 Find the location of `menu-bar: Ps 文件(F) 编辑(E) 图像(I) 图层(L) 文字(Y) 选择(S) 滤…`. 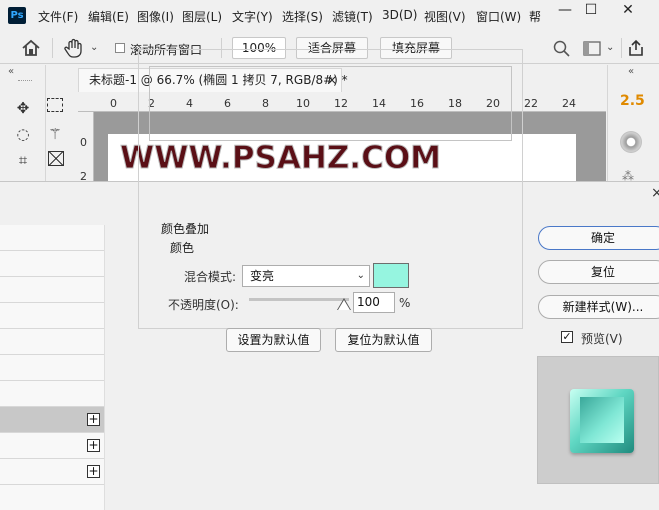

menu-bar: Ps 文件(F) 编辑(E) 图像(I) 图层(L) 文字(Y) 选择(S) 滤… is located at coordinates (329, 16).